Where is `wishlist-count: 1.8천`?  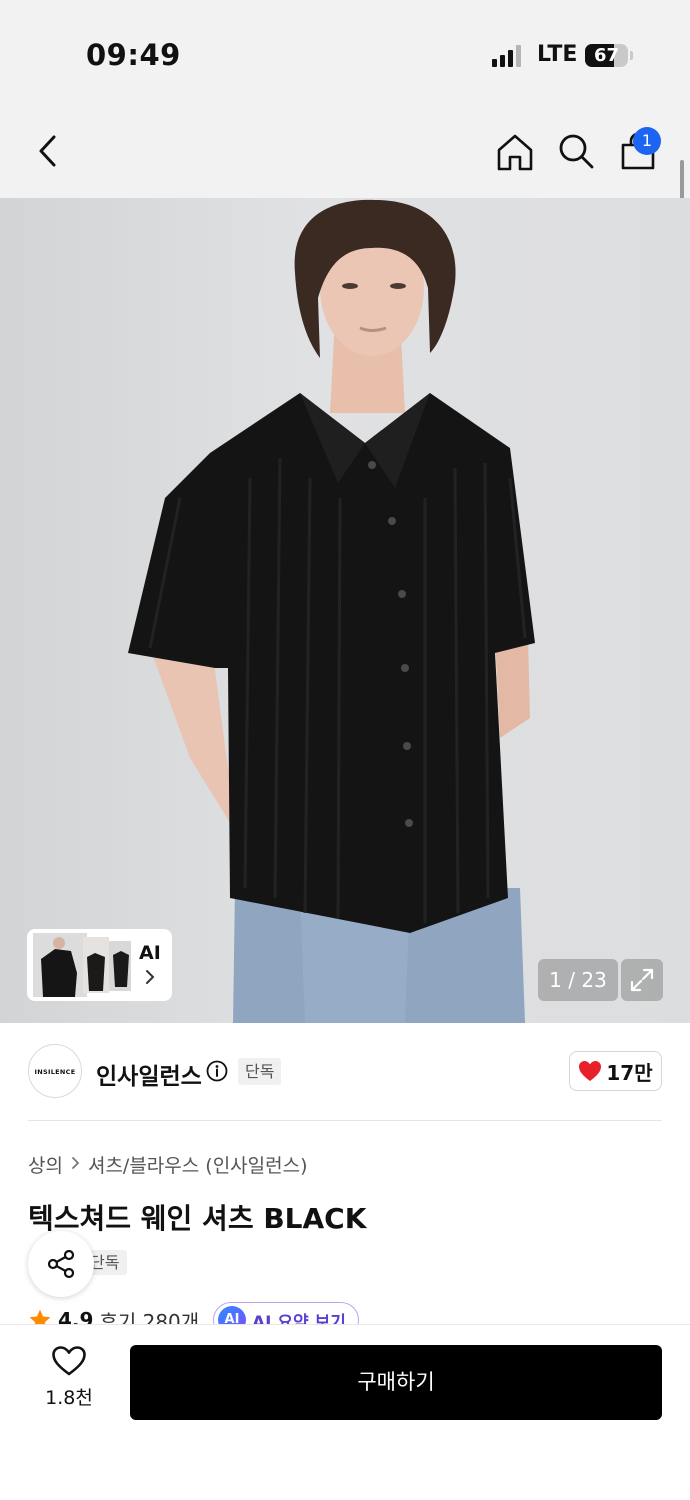
wishlist-count: 1.8천 is located at coordinates (69, 1398).